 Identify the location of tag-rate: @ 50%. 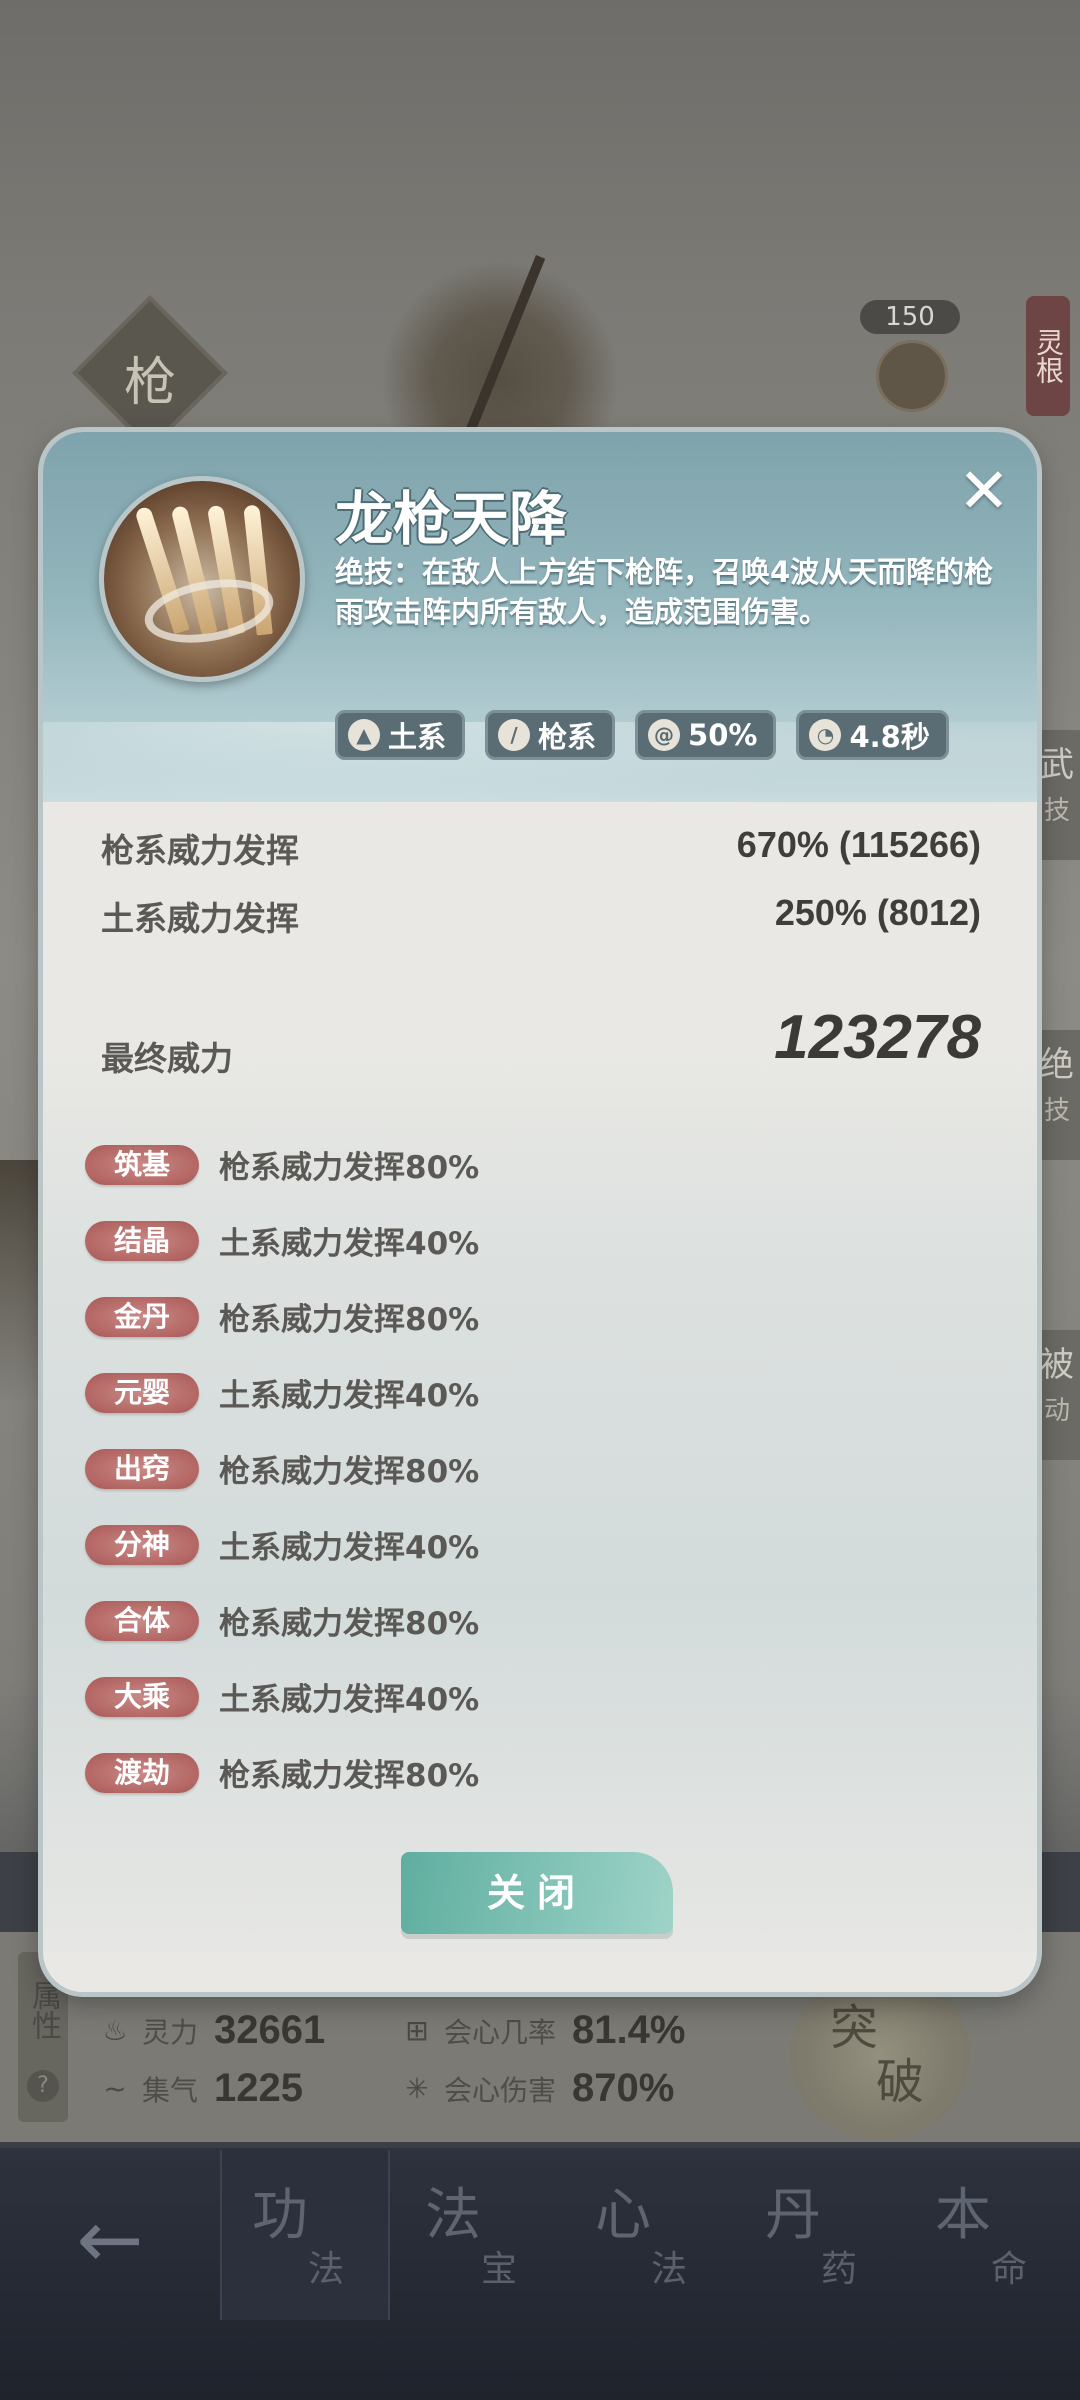
(706, 735).